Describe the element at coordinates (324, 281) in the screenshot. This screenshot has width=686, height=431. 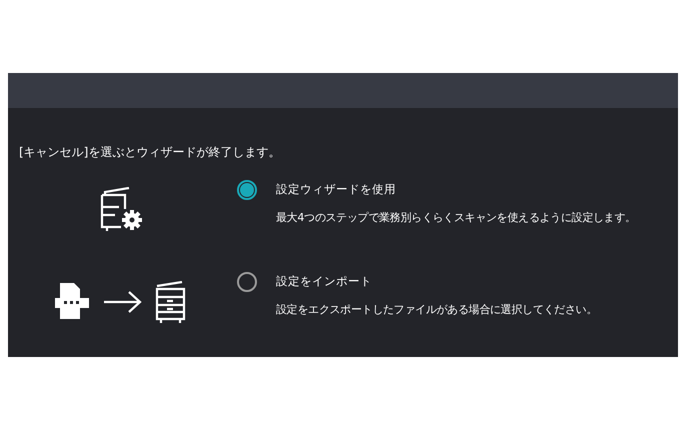
I see `option-label: 設定をインポート` at that location.